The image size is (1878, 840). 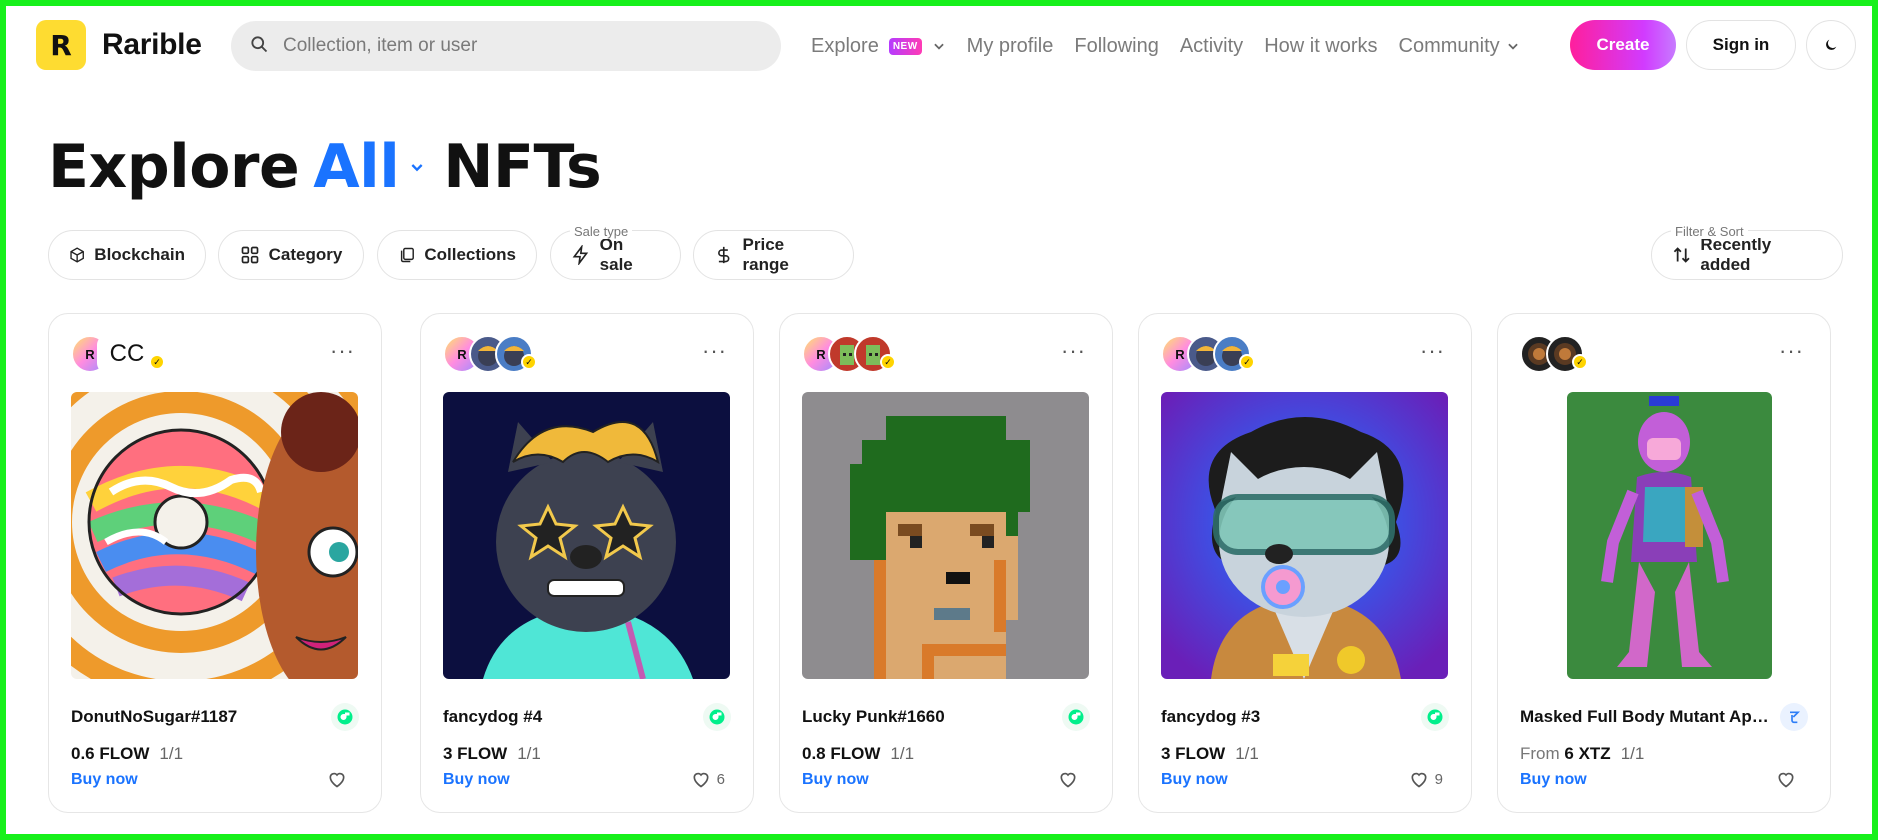 I want to click on sort-value: Recently added, so click(x=1736, y=254).